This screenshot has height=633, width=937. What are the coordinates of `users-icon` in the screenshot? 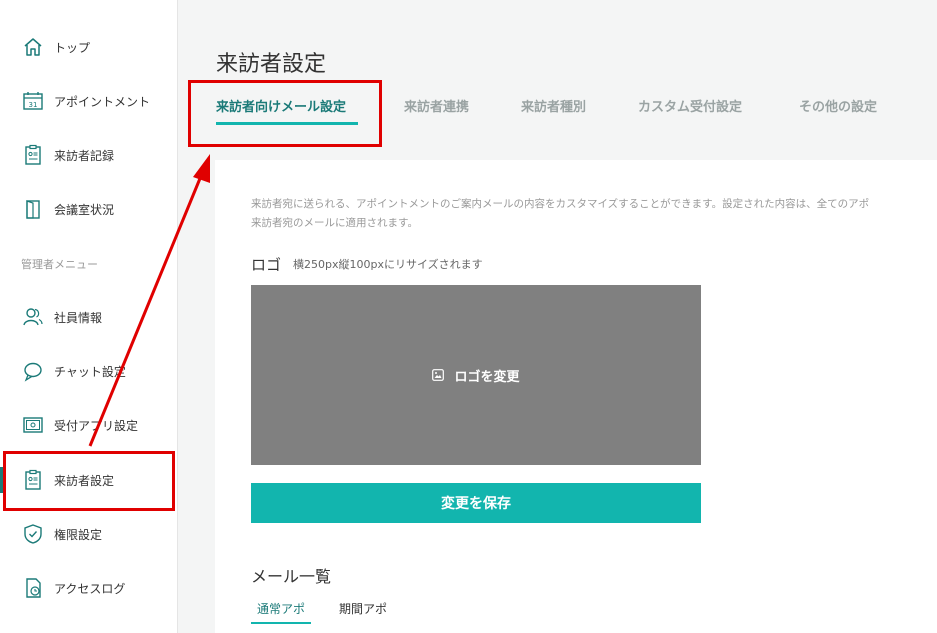 It's located at (33, 317).